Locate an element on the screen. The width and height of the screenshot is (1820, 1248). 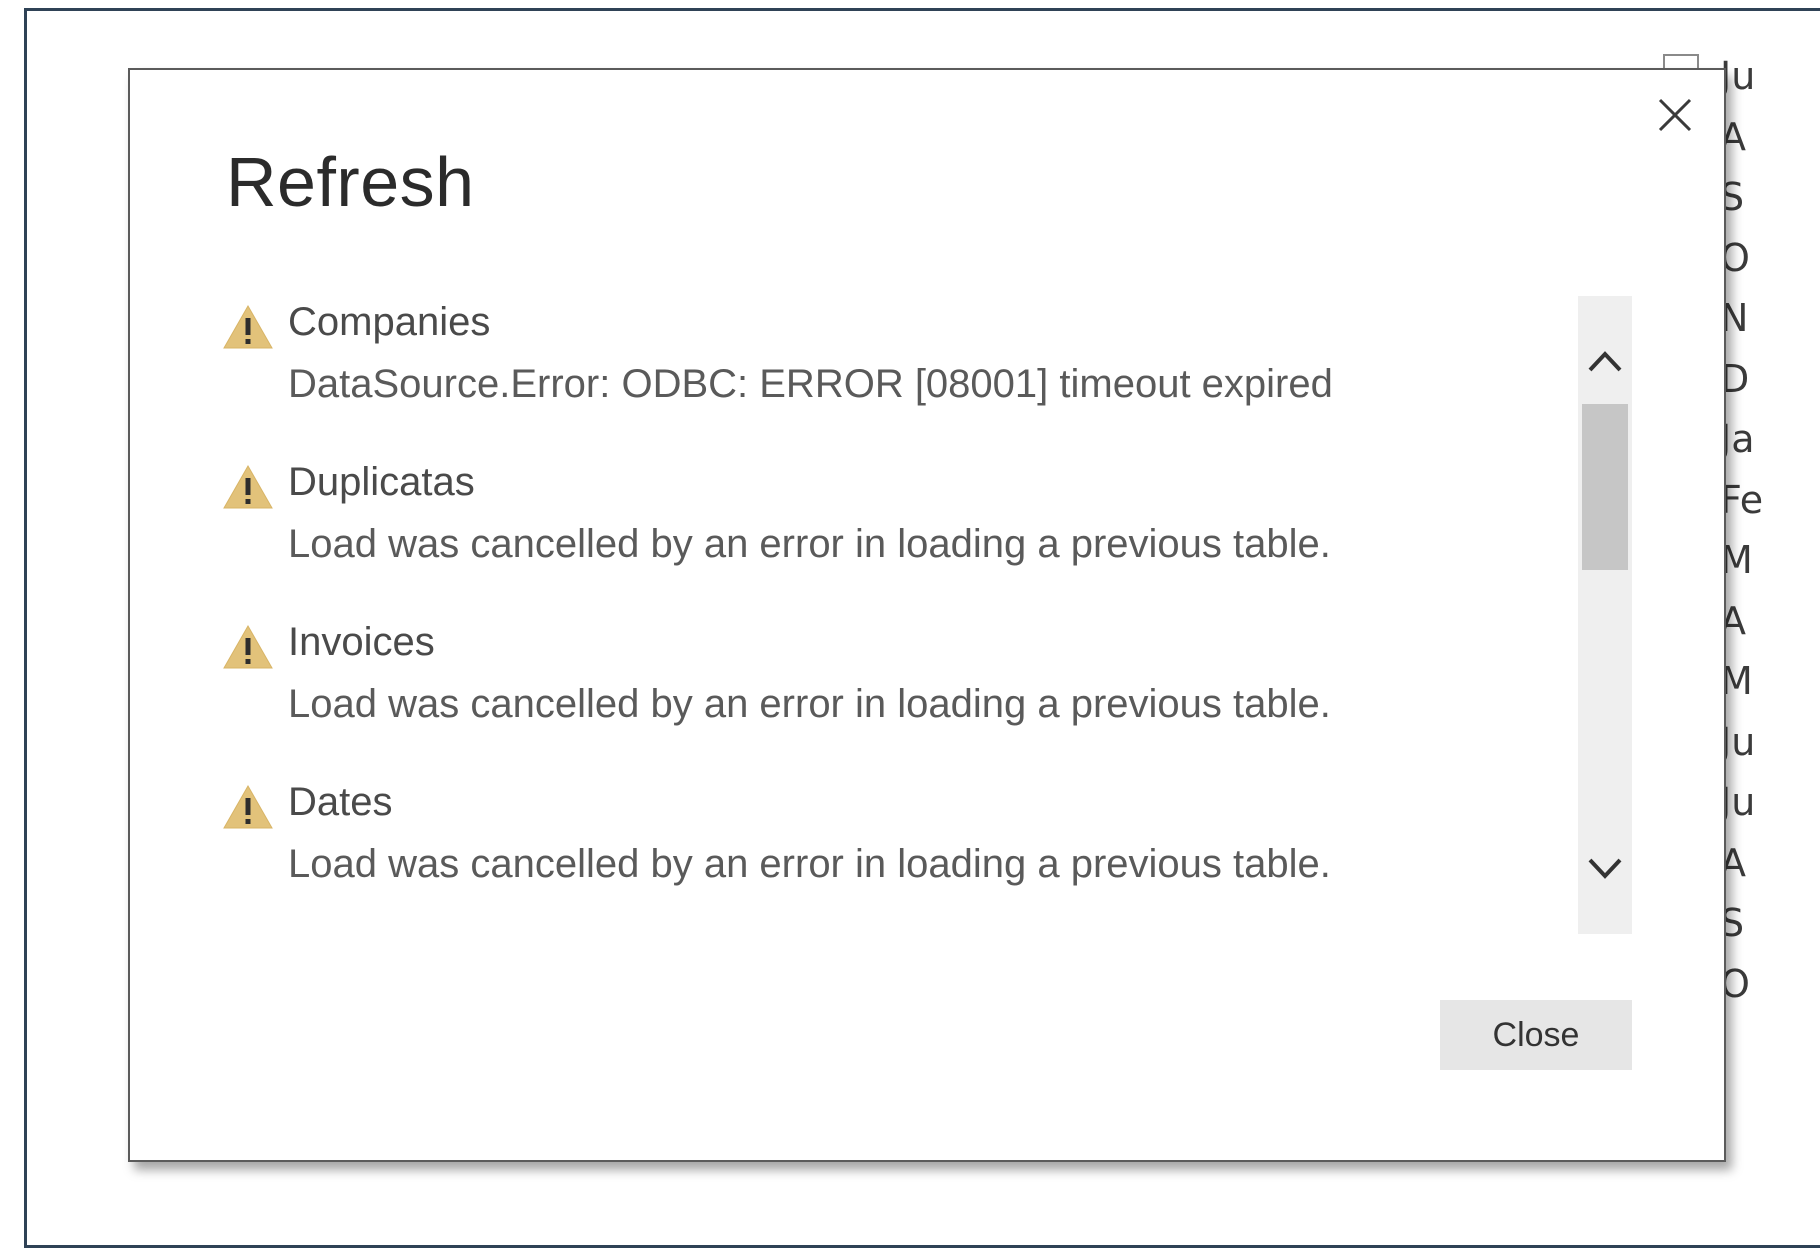
vertical-scrollbar is located at coordinates (1605, 615).